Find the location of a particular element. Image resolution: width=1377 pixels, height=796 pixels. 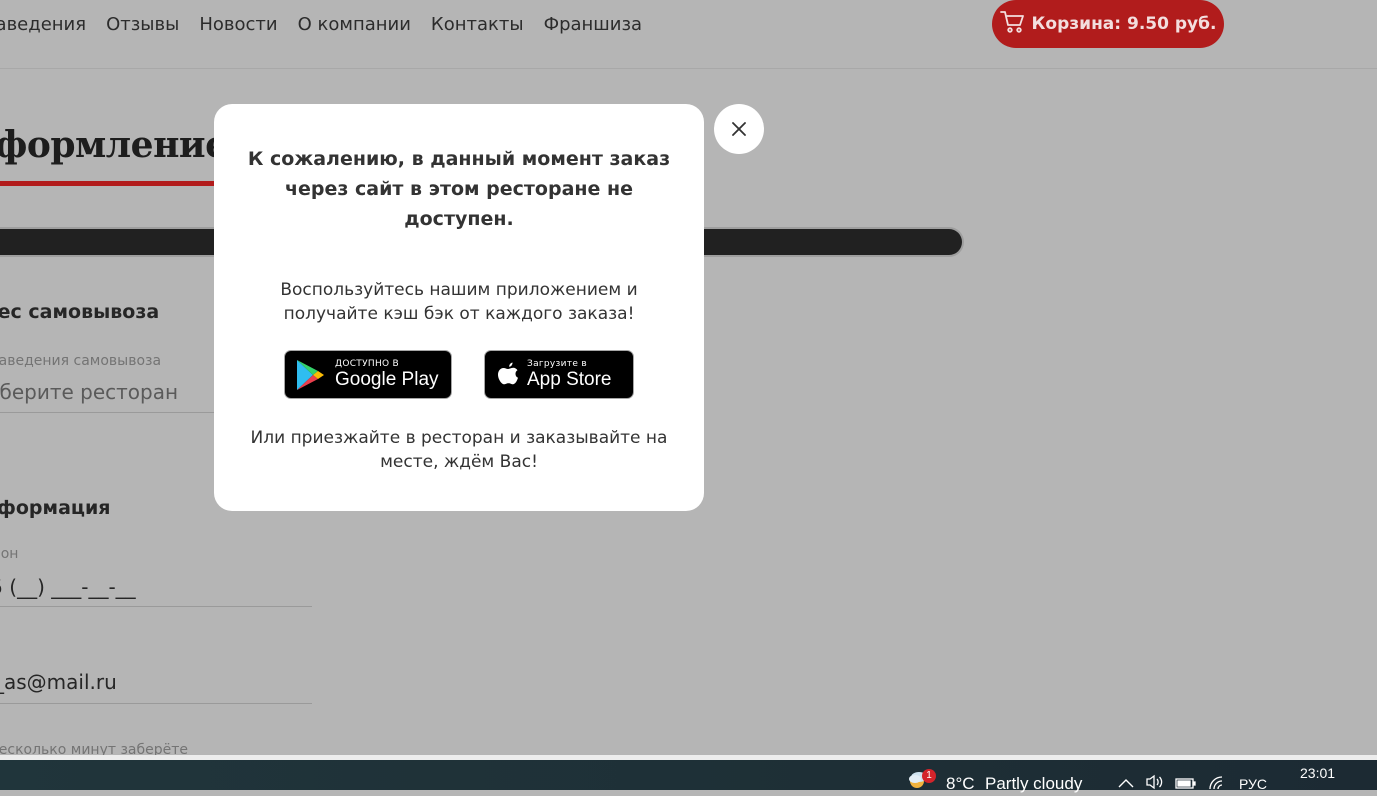

nav-item-venues: Заведения is located at coordinates (43, 25).